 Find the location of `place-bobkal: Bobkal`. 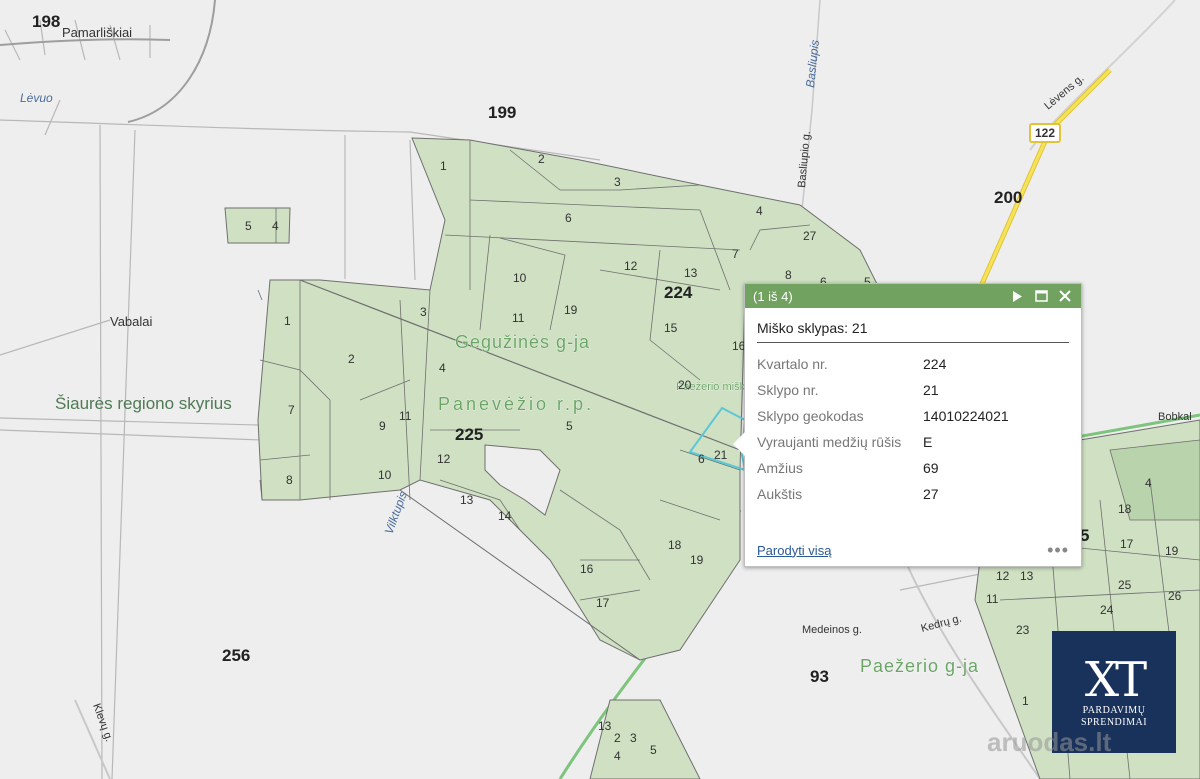

place-bobkal: Bobkal is located at coordinates (1175, 417).